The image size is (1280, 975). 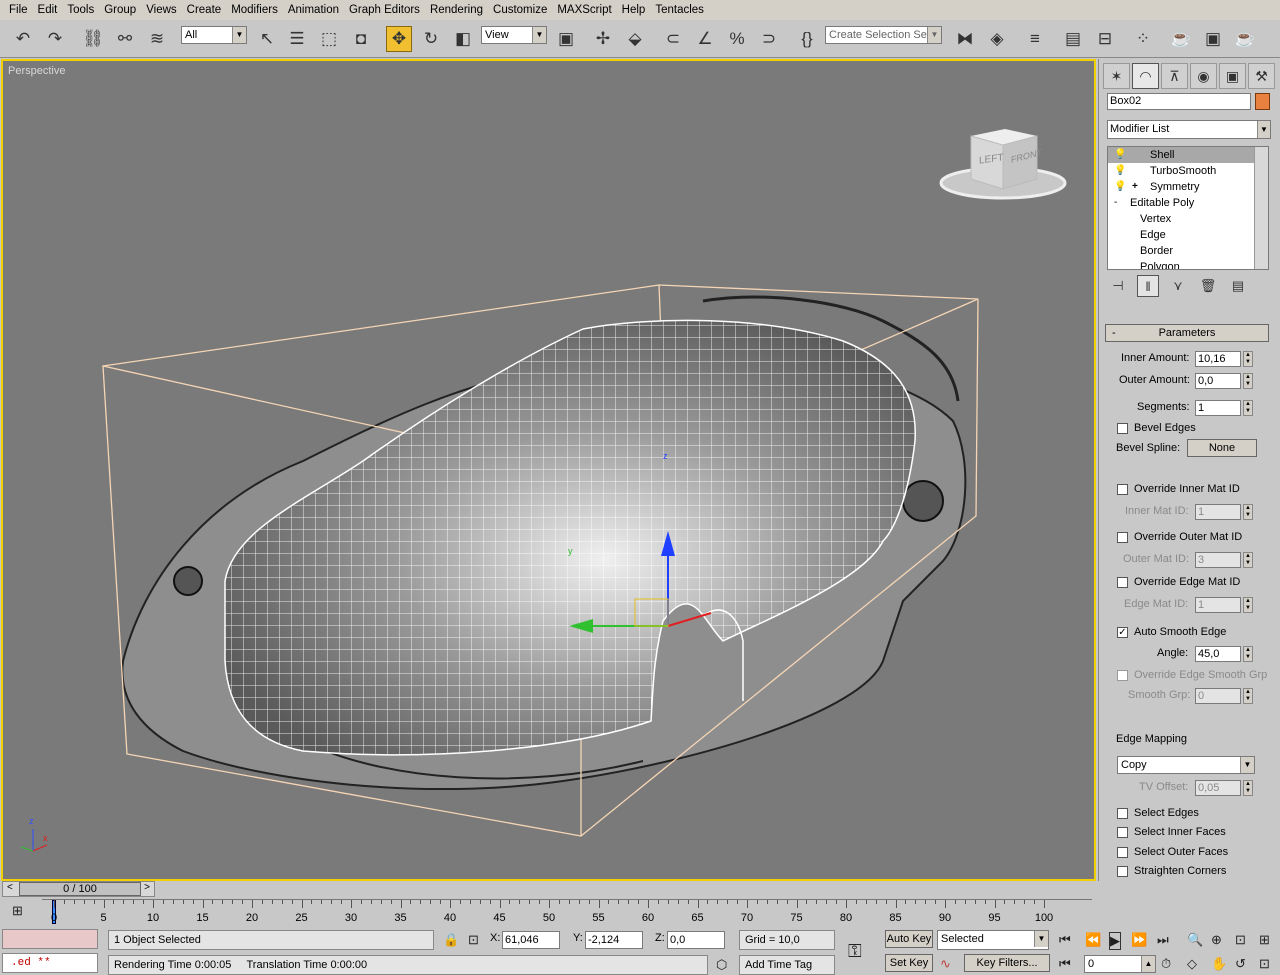 I want to click on collapse-icon: -, so click(x=1115, y=203).